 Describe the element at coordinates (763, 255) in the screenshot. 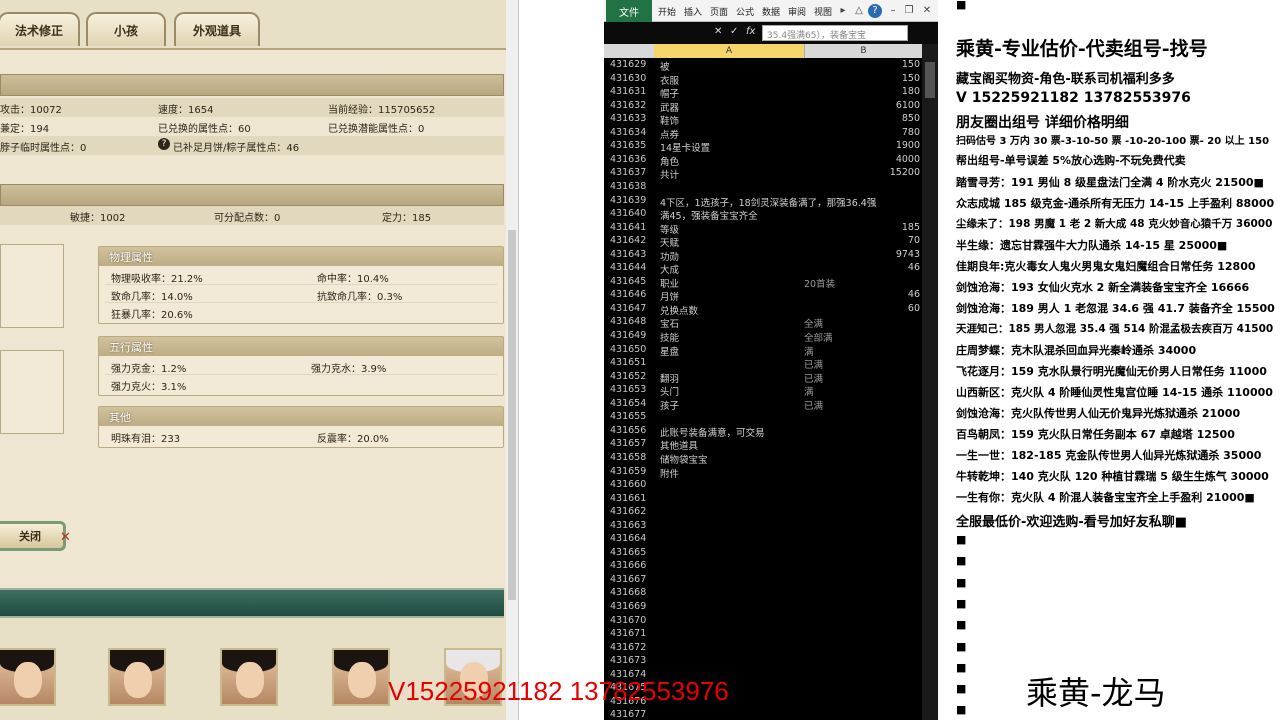

I see `sheet-row: 431643 功勋 9743` at that location.